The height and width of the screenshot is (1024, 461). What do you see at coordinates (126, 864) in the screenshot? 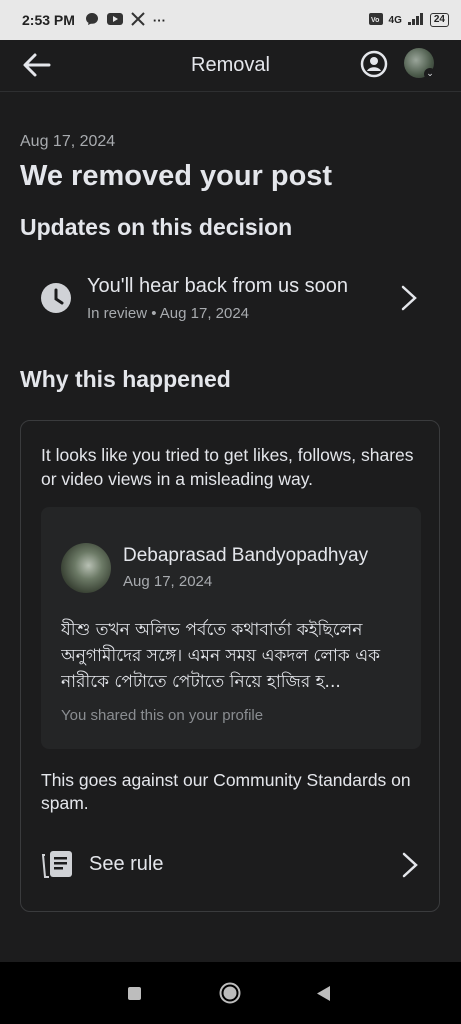
I see `see-rule-label: See rule` at bounding box center [126, 864].